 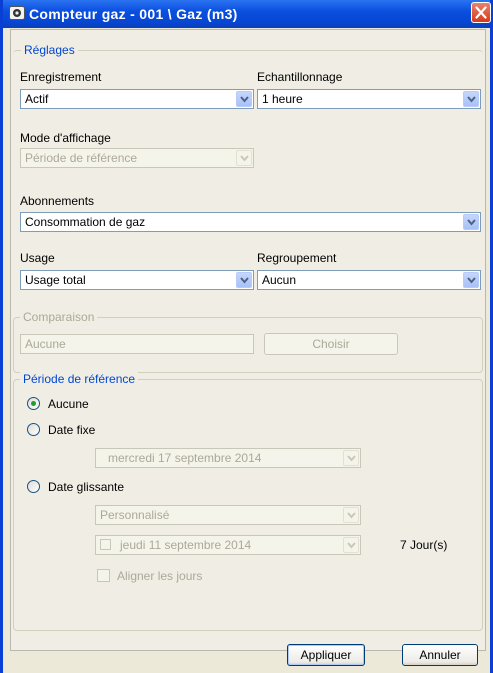 I want to click on regroupement-combo: Aucun, so click(x=369, y=280).